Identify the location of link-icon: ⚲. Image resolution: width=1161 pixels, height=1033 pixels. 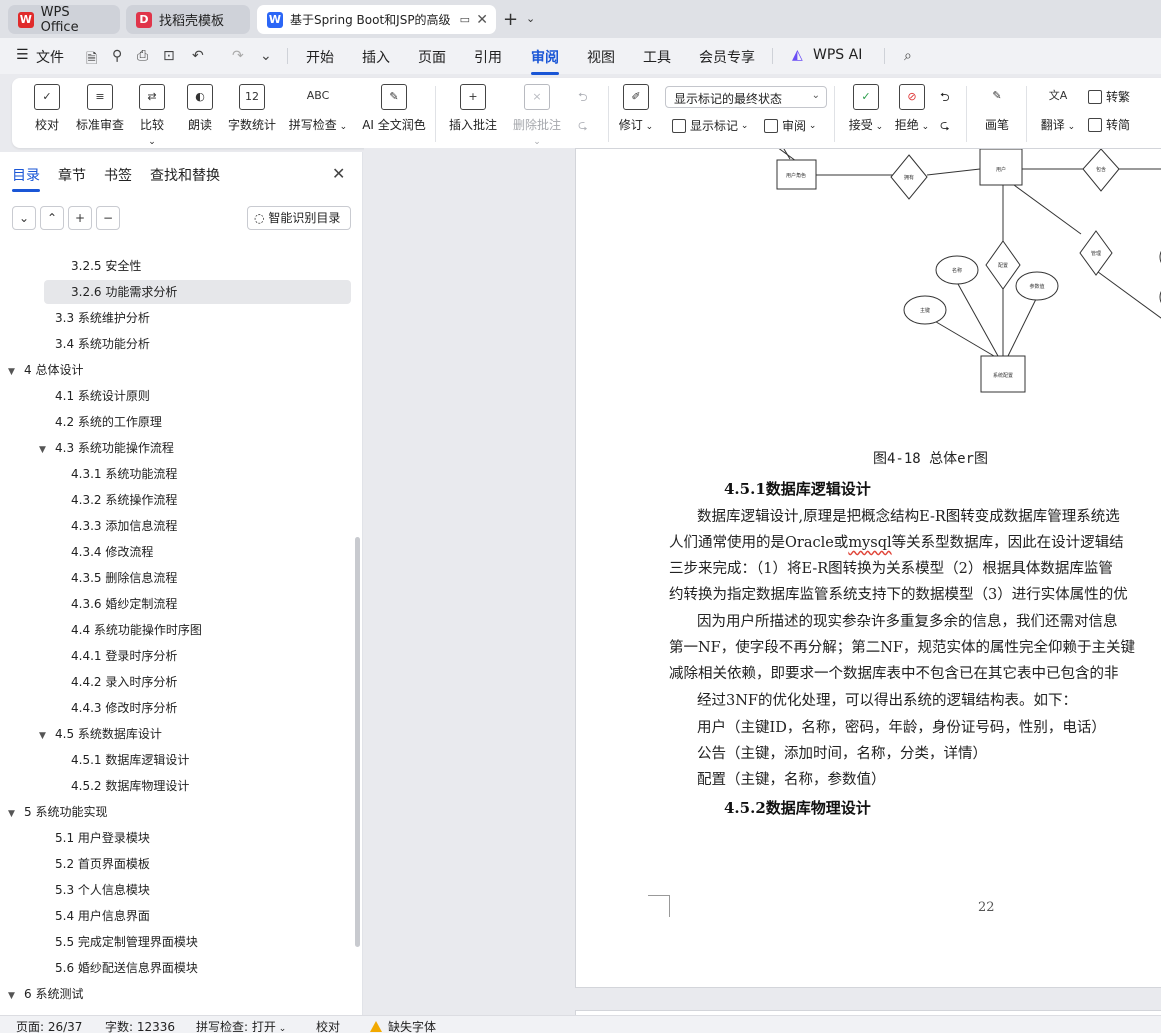
(117, 56).